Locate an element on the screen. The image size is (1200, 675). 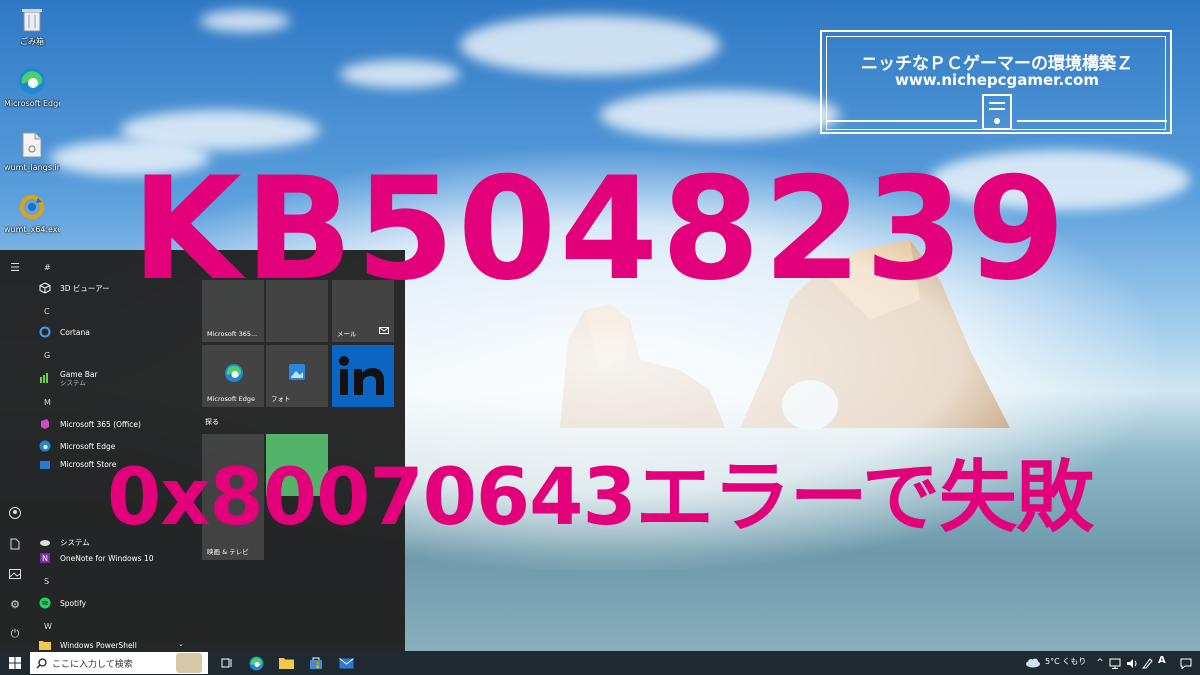
desktop-icon-recycle-bin: ごみ箱 is located at coordinates (32, 25).